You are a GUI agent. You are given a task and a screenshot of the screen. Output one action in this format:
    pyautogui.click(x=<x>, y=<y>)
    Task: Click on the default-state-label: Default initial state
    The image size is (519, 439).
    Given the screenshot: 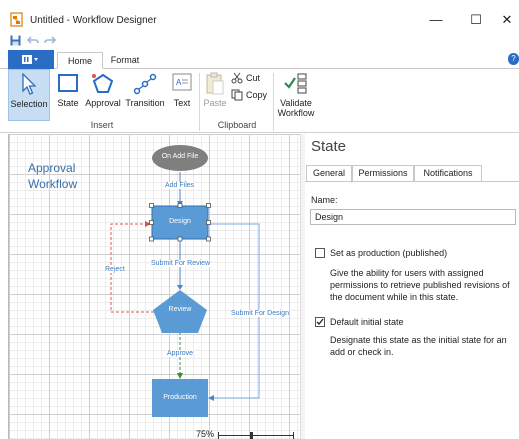 What is the action you would take?
    pyautogui.click(x=367, y=322)
    